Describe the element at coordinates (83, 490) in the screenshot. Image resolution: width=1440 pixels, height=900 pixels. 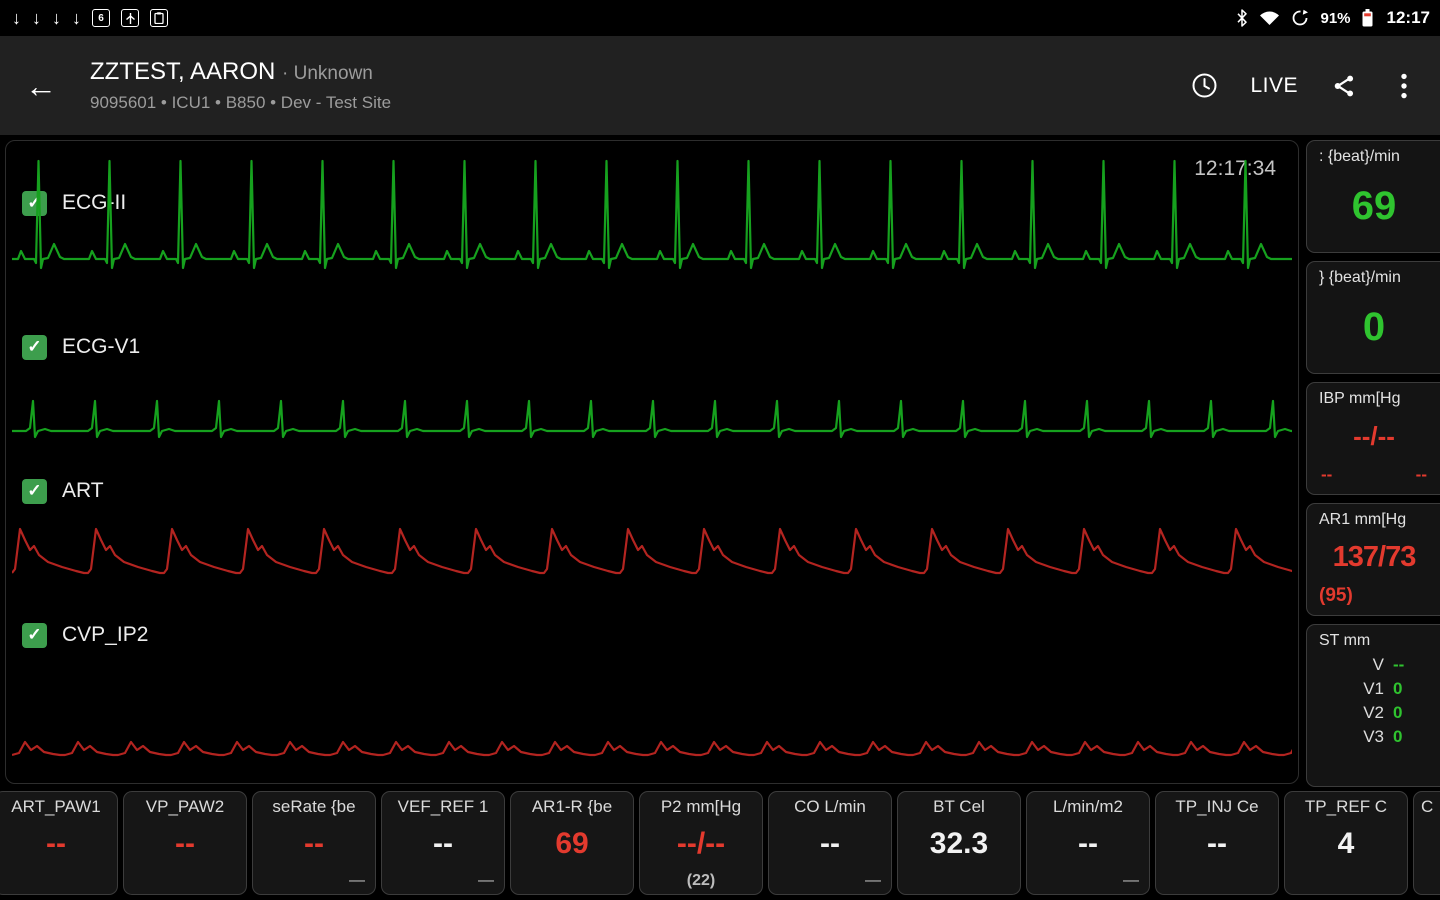
I see `channel-label: ART` at that location.